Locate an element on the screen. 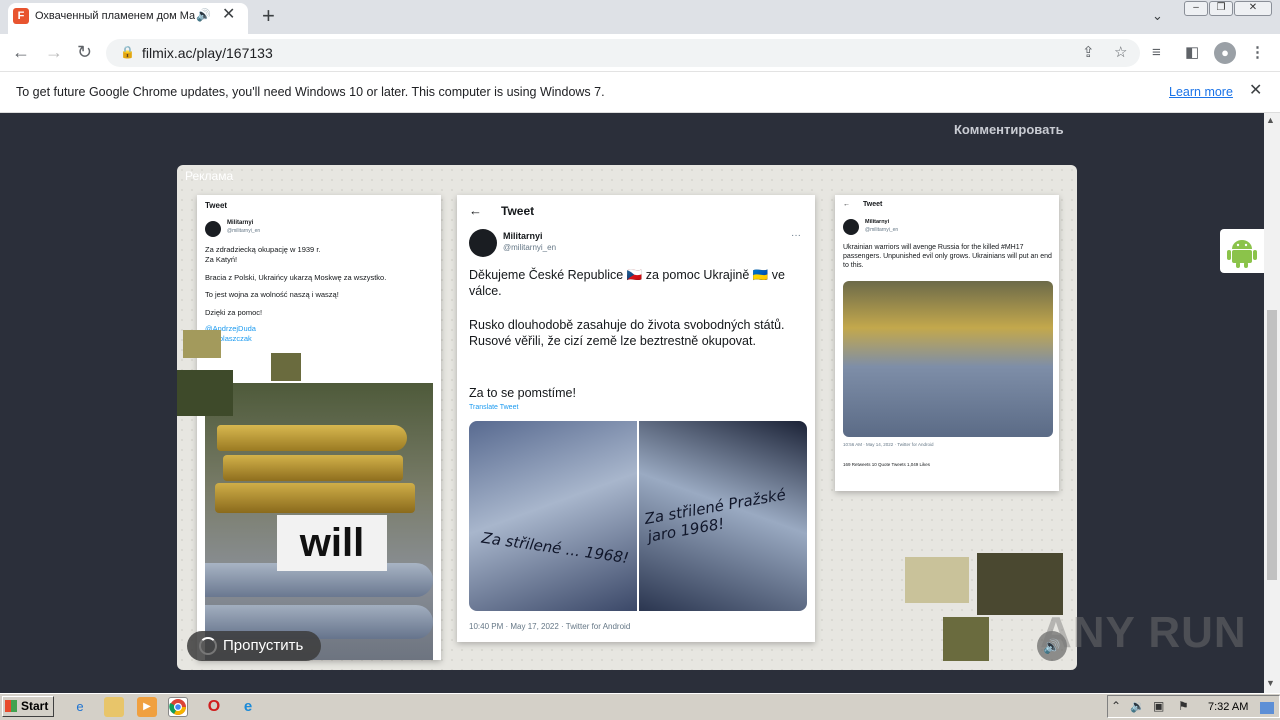 The height and width of the screenshot is (720, 1280). left-tweet-shells-photo: will is located at coordinates (319, 521).